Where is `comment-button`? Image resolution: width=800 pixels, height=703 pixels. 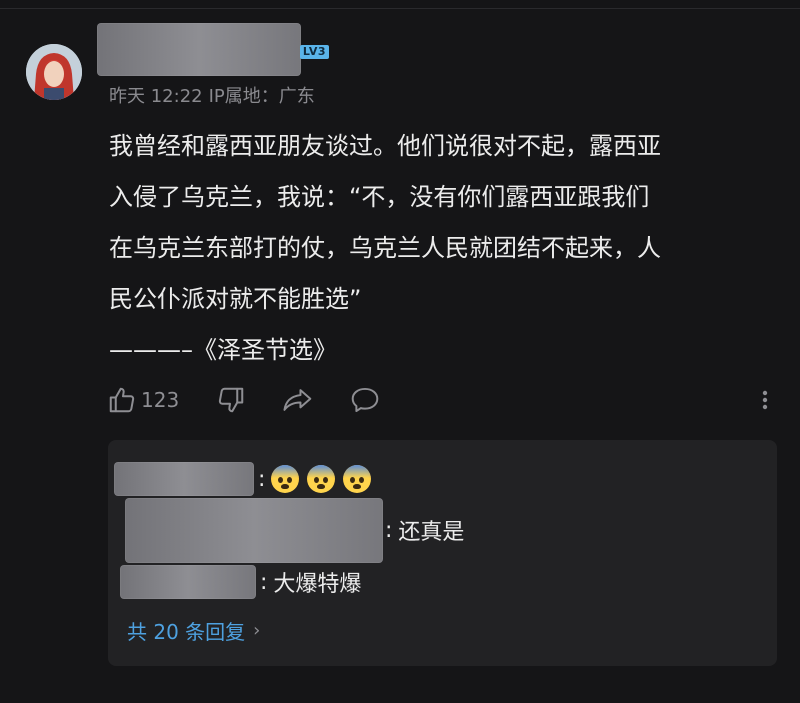
comment-button is located at coordinates (365, 400).